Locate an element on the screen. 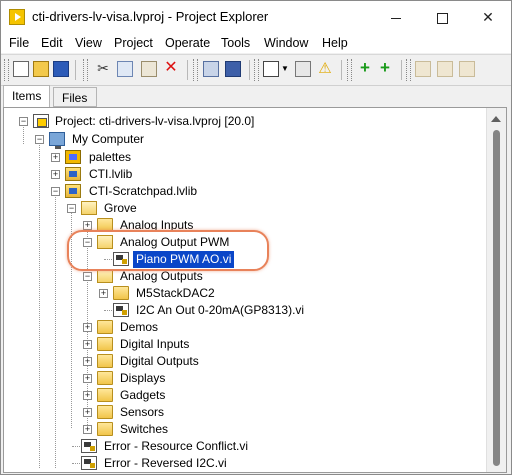  tree-row-scratchpad-lib: − CTI-Scratchpad.lvlib is located at coordinates (244, 191).